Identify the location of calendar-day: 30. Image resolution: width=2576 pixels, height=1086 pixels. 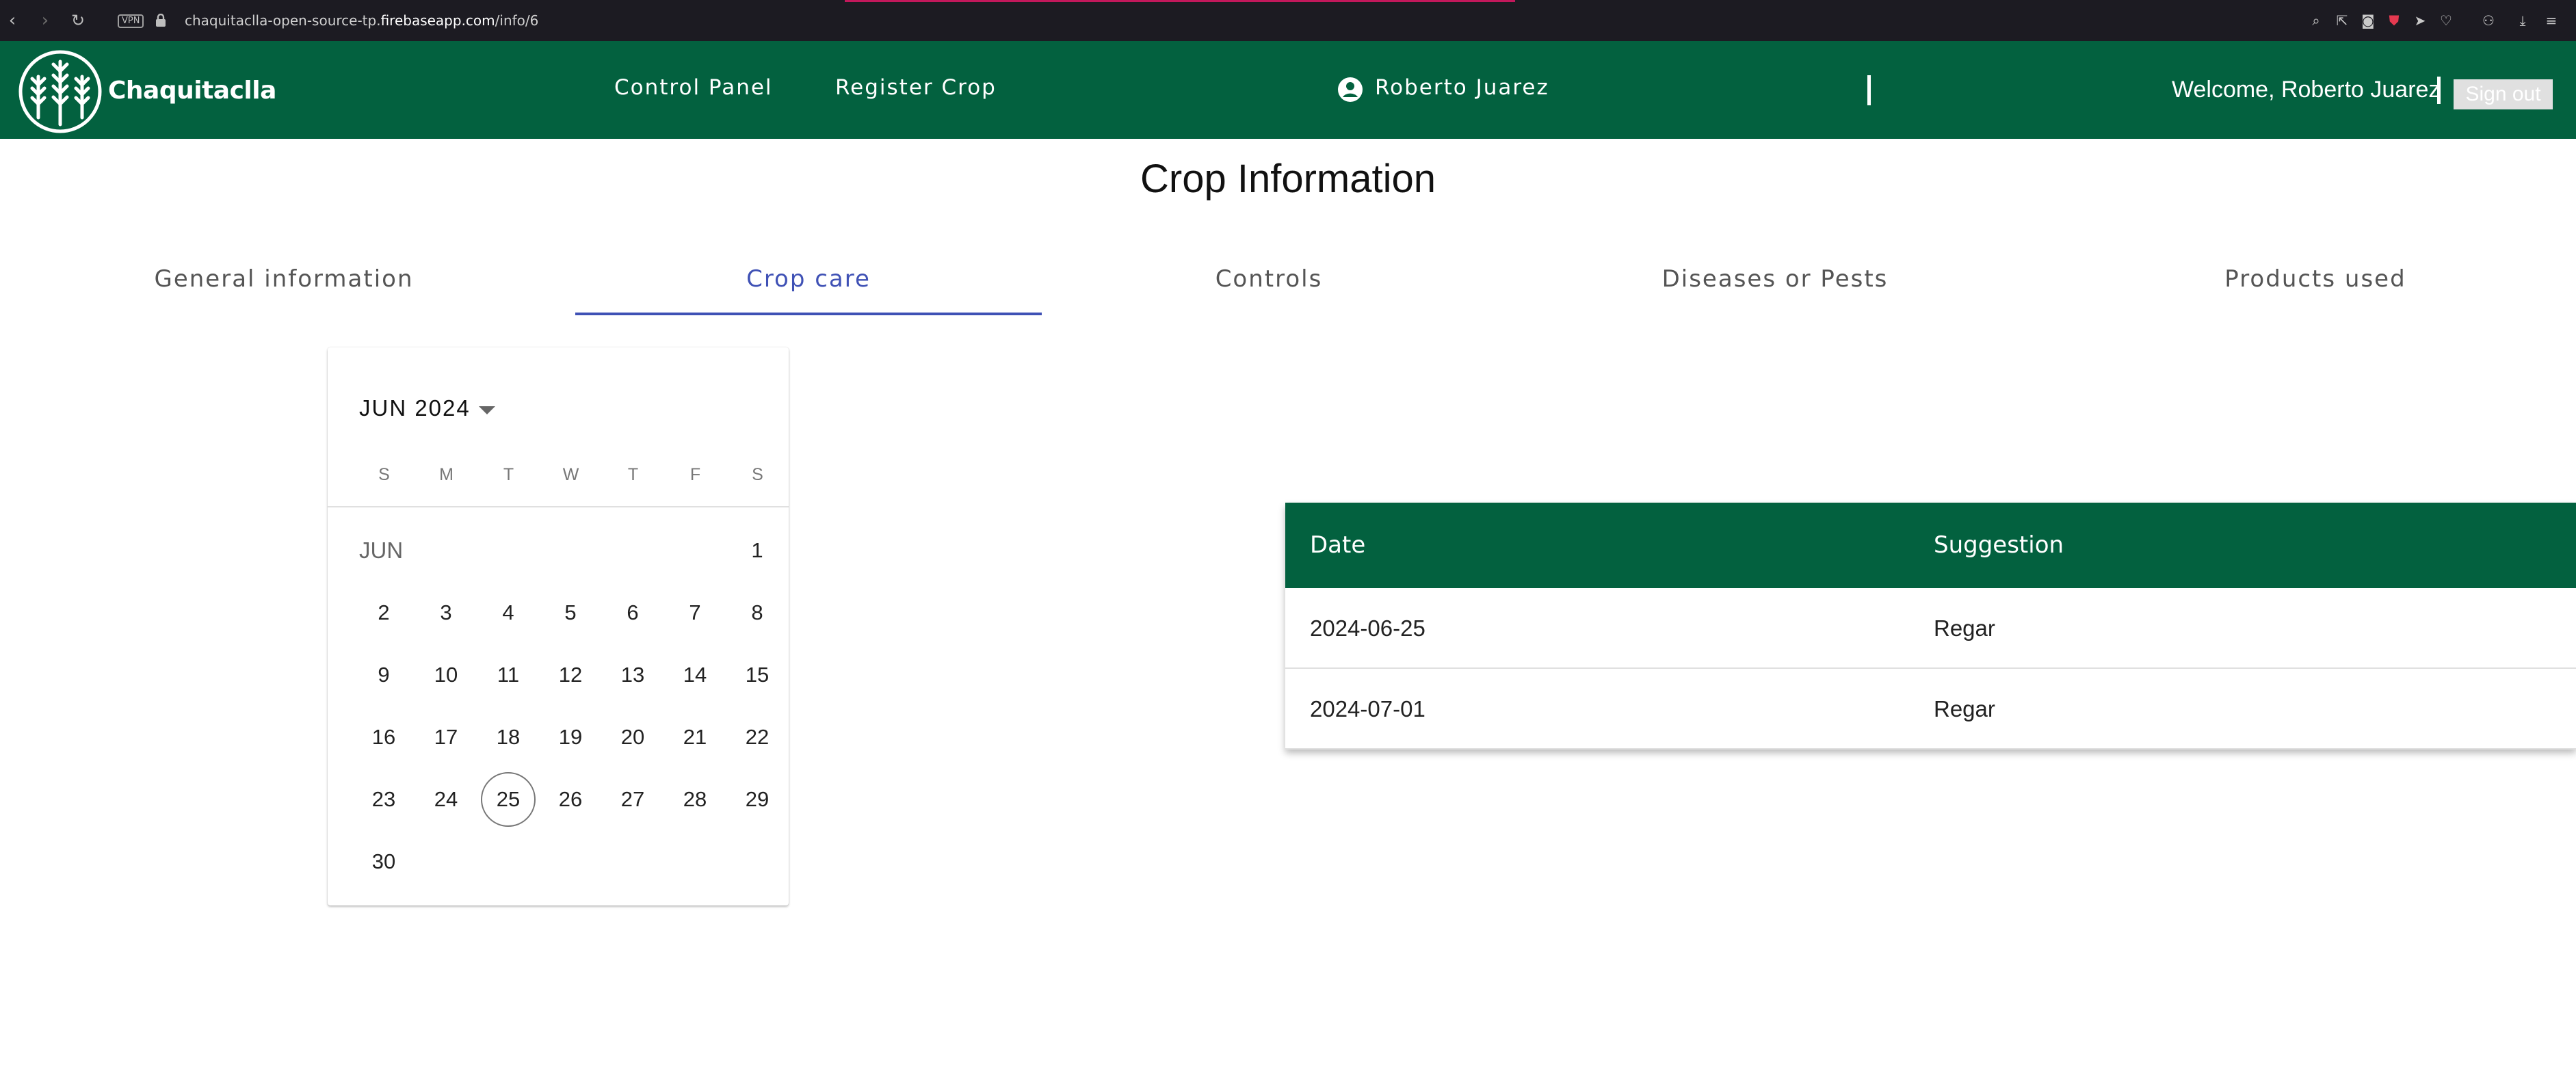
(383, 861).